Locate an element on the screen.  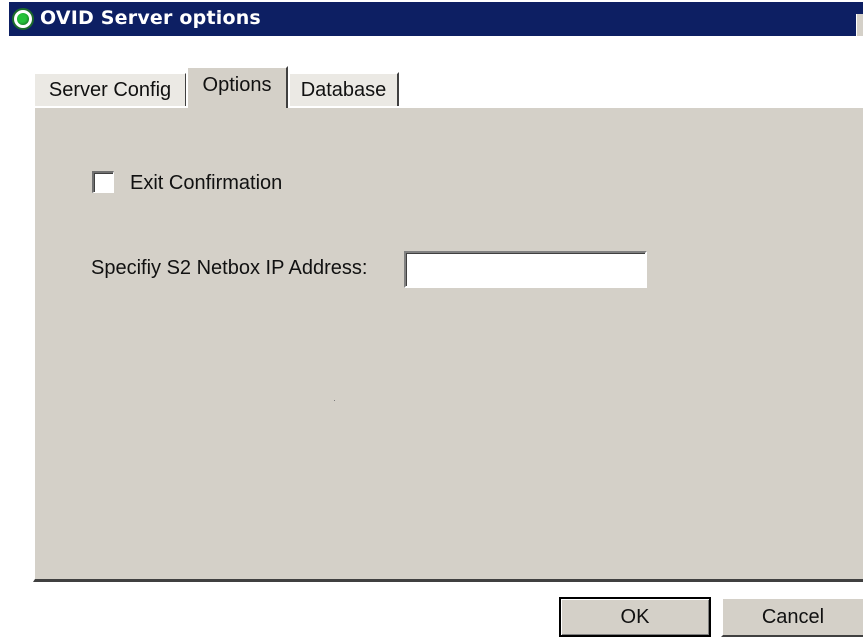
exit-confirmation-checkbox is located at coordinates (103, 182).